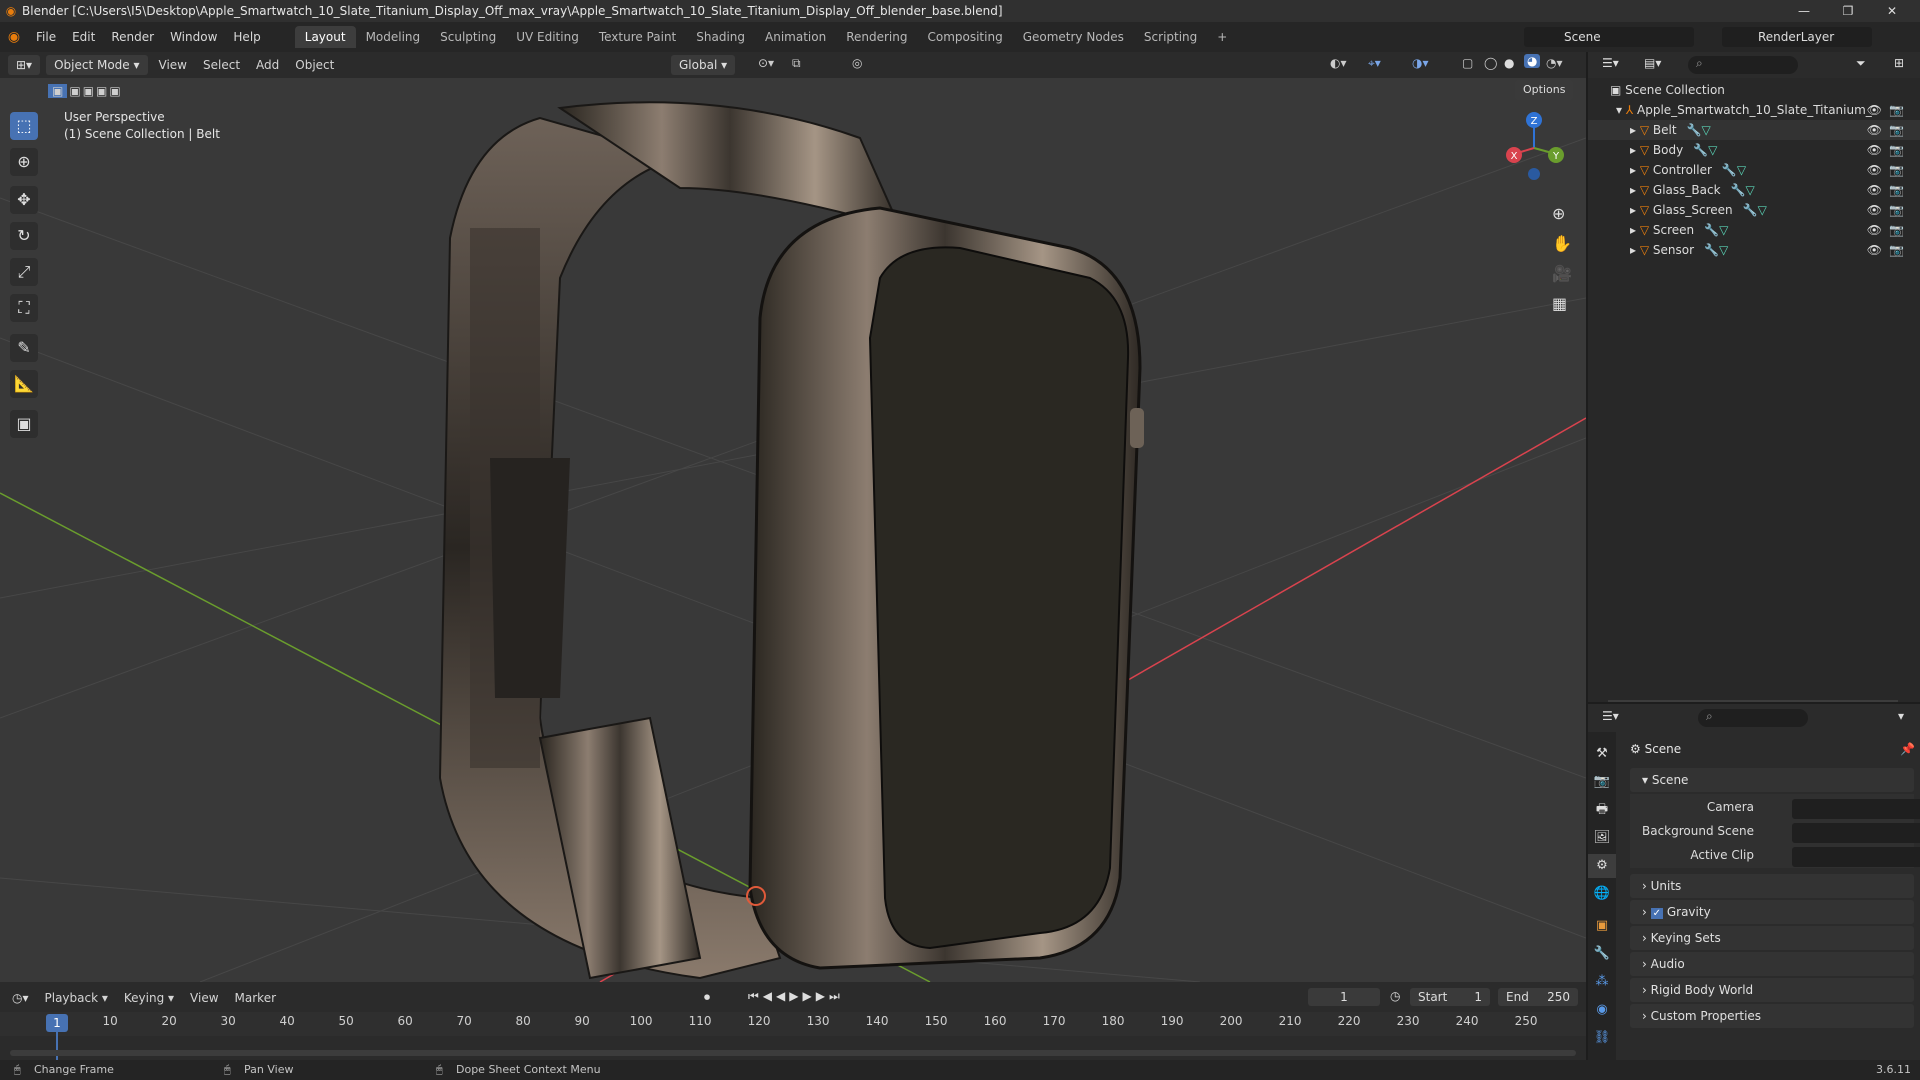  Describe the element at coordinates (1420, 63) in the screenshot. I see `overlay-toggle-icon: ◑▾` at that location.